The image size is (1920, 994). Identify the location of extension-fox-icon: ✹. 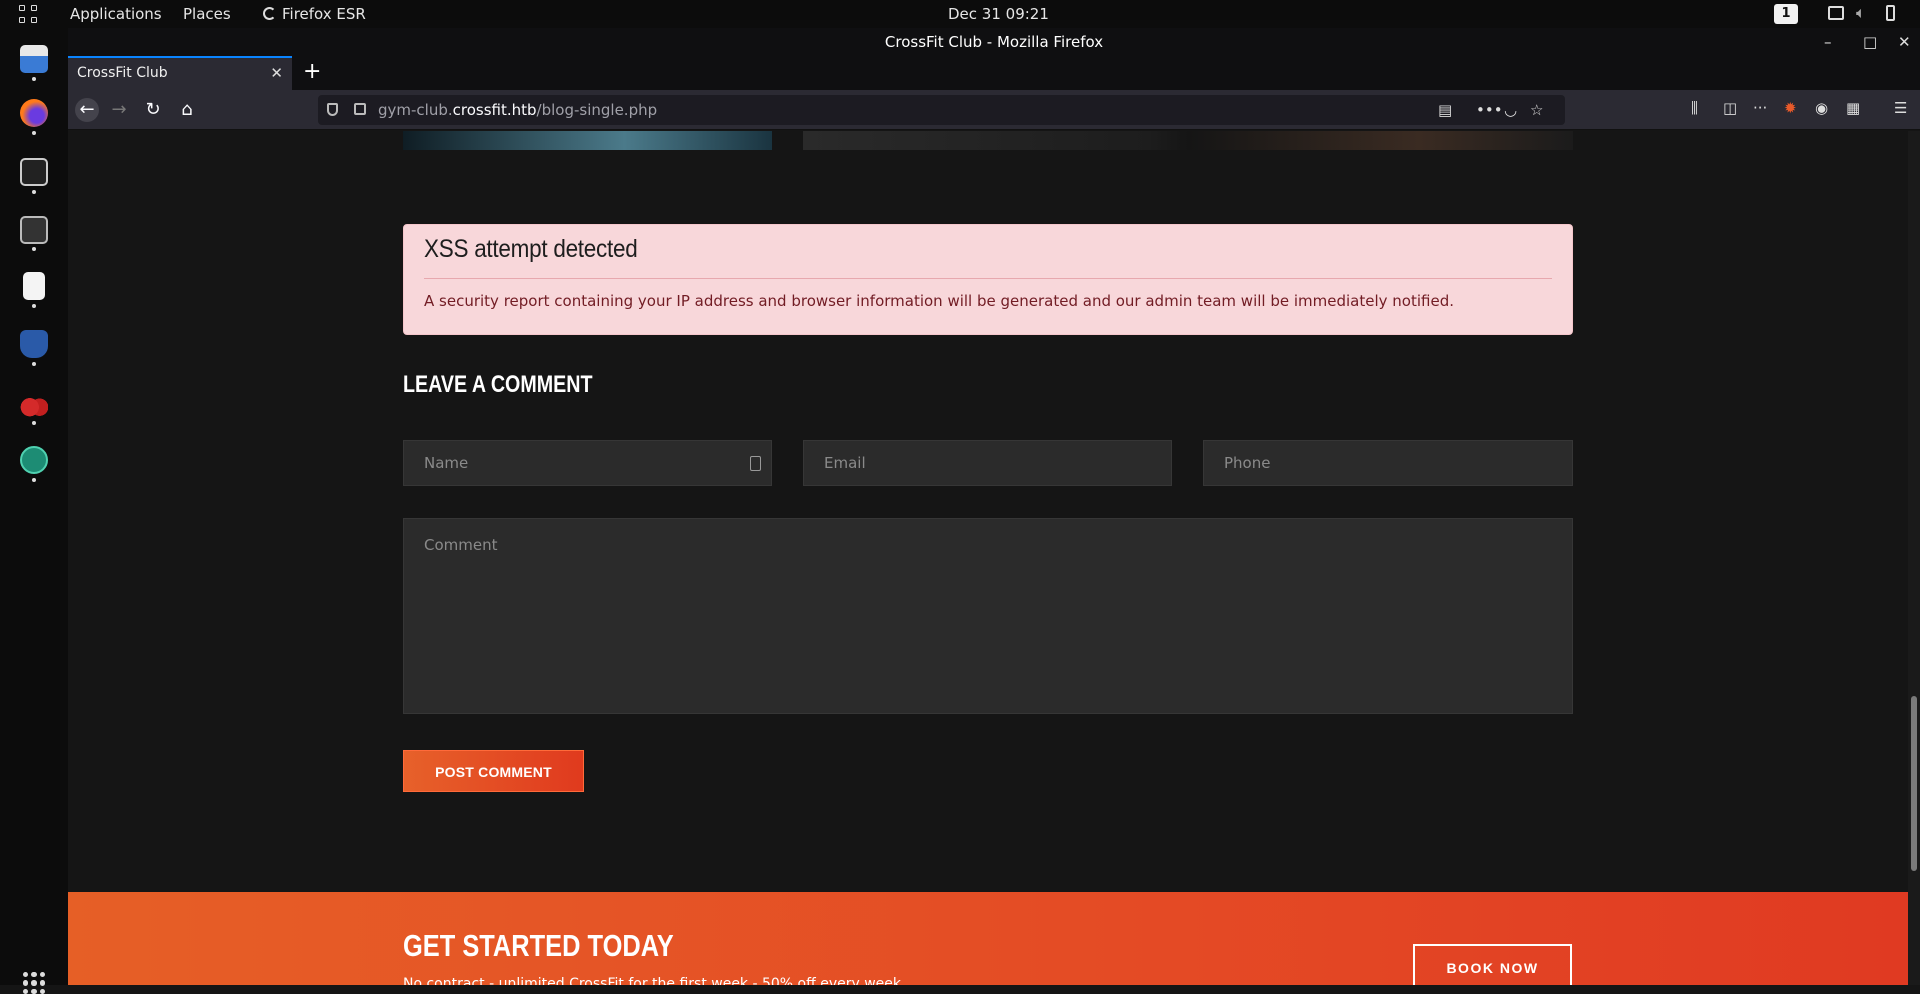
(1790, 108).